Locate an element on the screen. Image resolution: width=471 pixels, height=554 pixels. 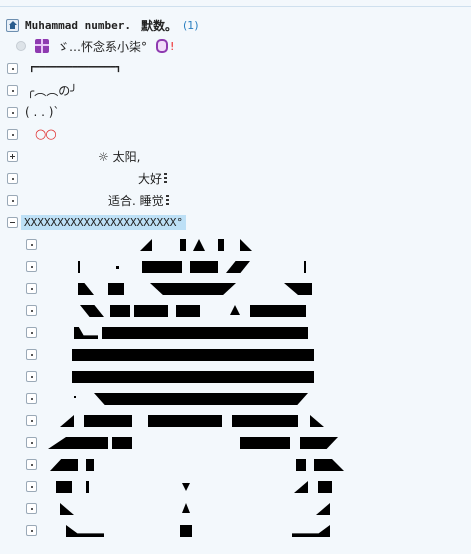
header-row: Muhammad number. 默数。 (1) is located at coordinates (102, 25).